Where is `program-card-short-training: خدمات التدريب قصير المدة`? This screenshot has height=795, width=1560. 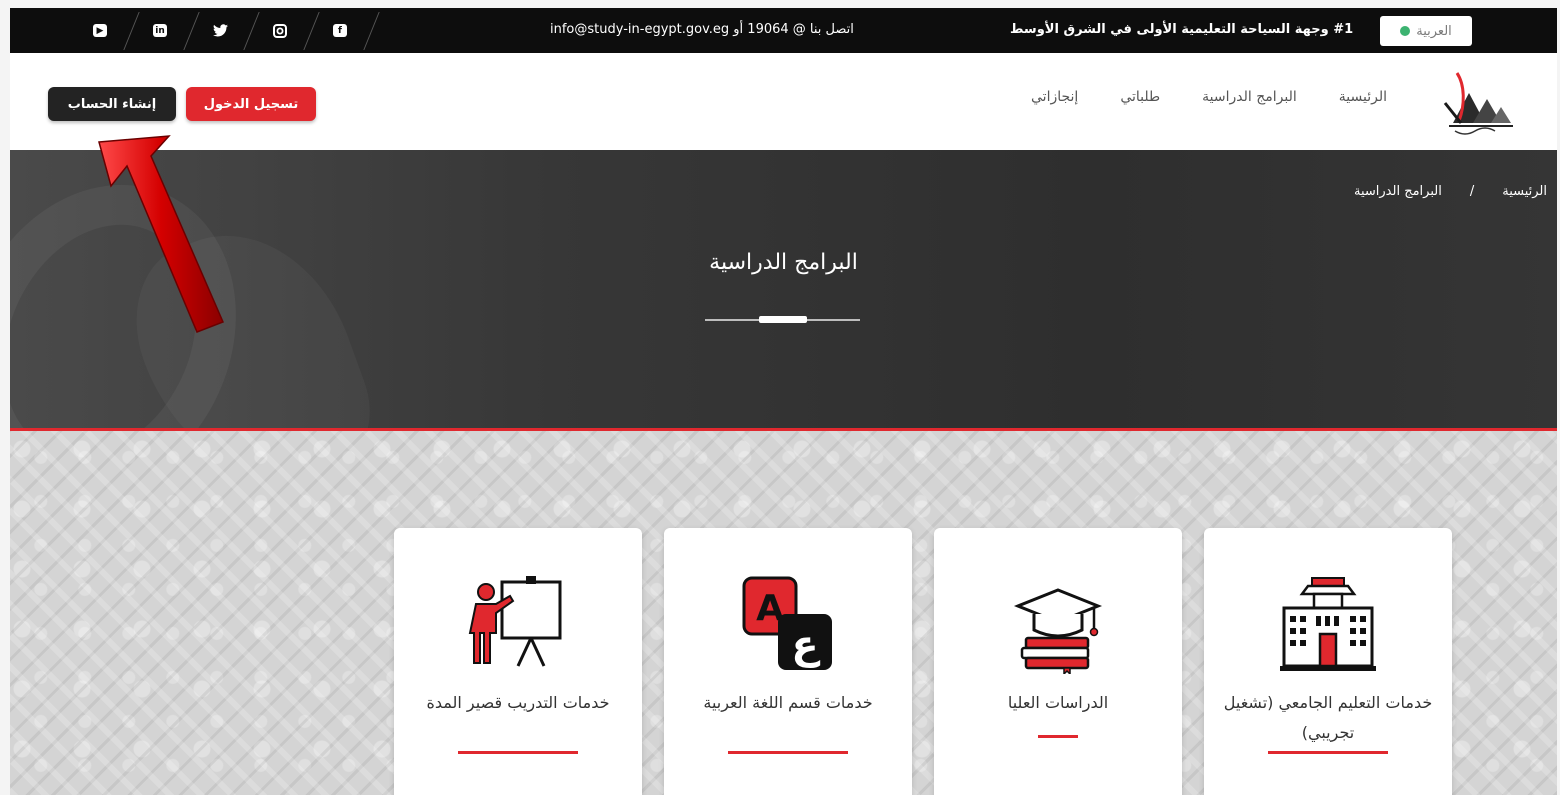
program-card-short-training: خدمات التدريب قصير المدة is located at coordinates (518, 661).